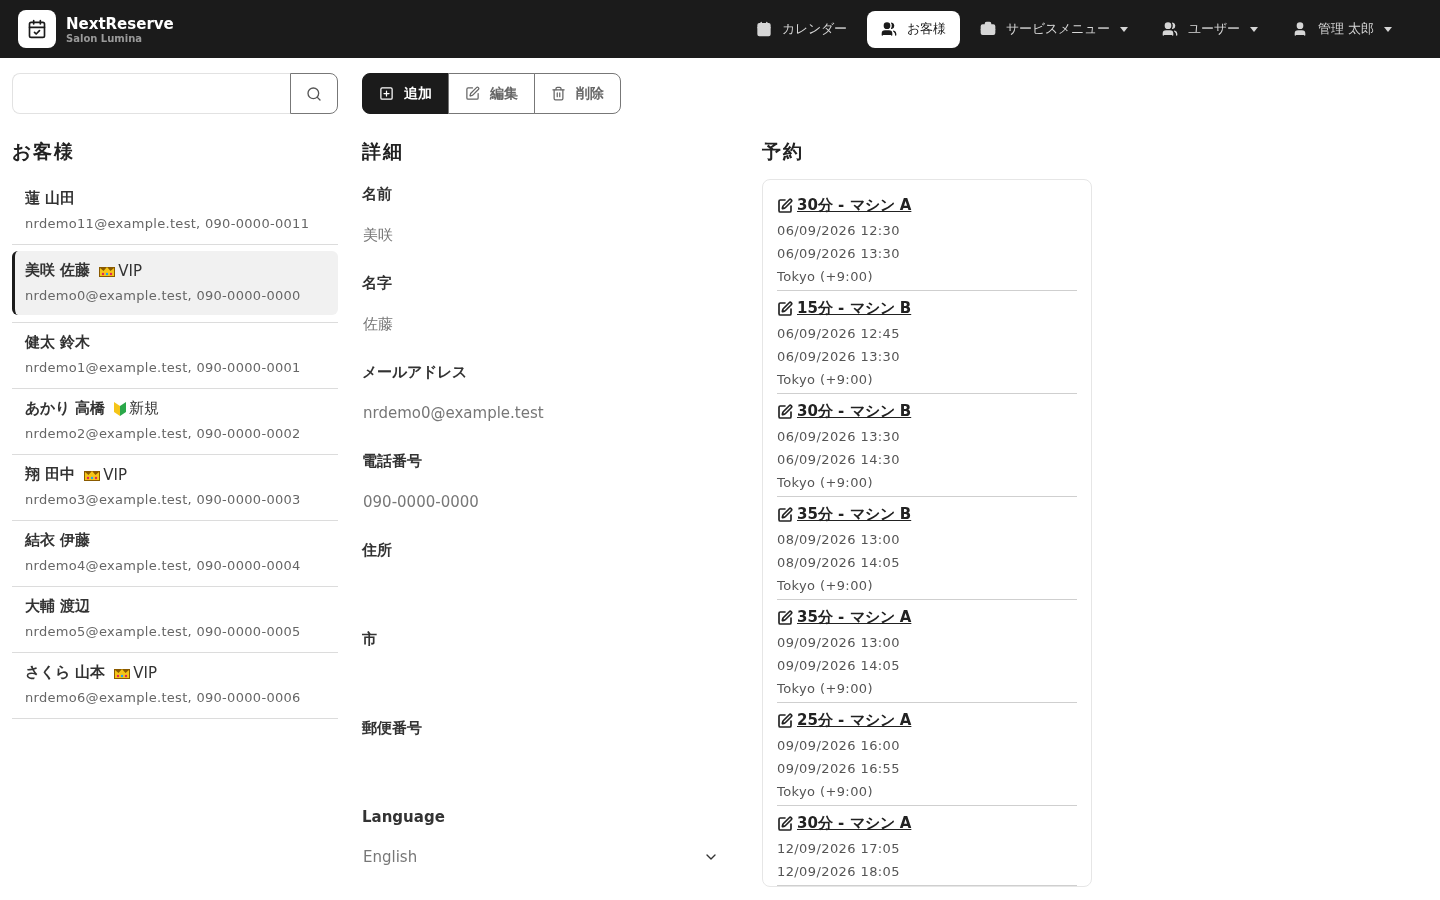 Image resolution: width=1440 pixels, height=900 pixels. Describe the element at coordinates (151, 93) in the screenshot. I see `search-field` at that location.